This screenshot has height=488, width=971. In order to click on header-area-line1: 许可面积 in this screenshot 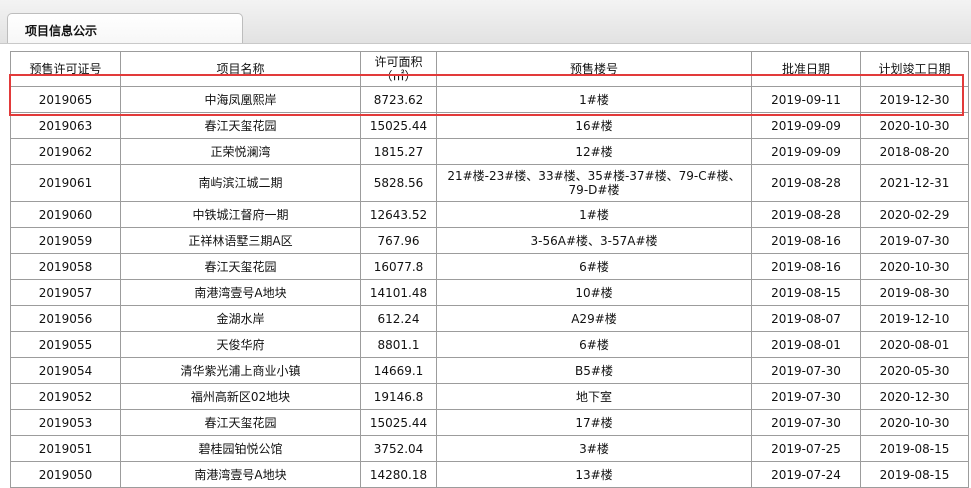, I will do `click(398, 62)`.